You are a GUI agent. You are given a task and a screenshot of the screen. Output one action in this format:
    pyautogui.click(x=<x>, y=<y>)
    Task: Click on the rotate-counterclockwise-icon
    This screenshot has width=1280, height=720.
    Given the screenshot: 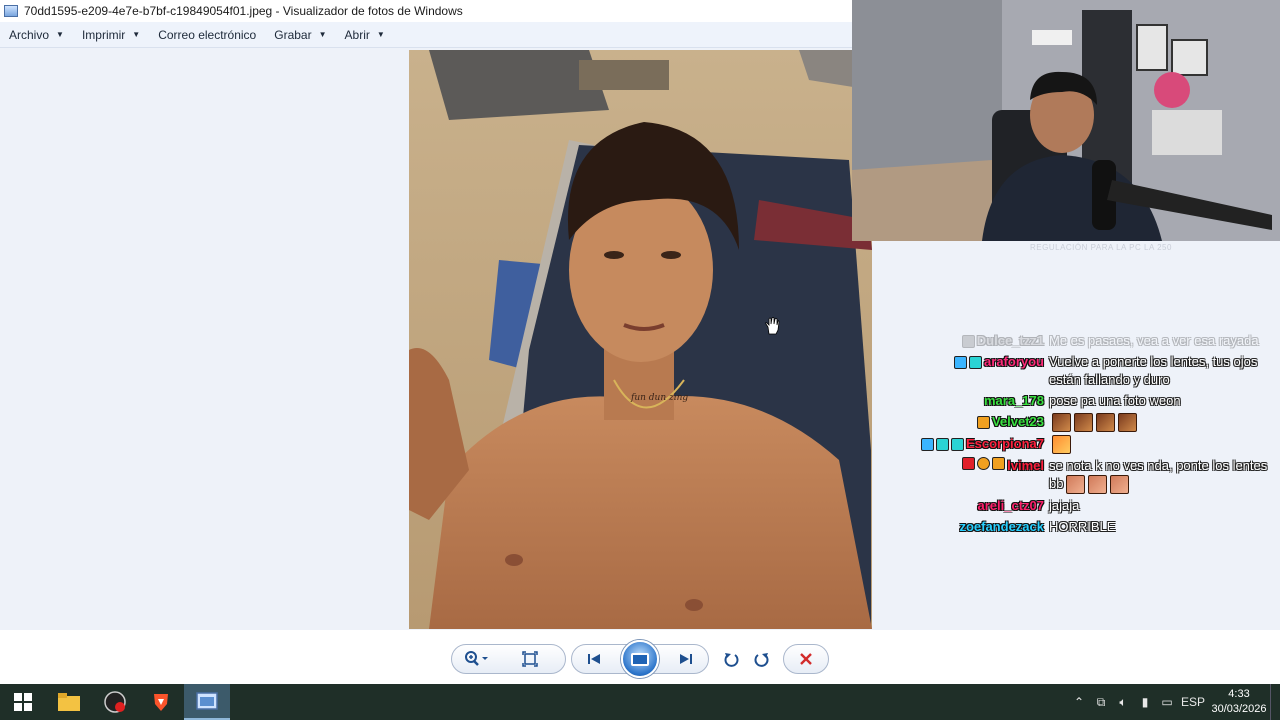 What is the action you would take?
    pyautogui.click(x=731, y=660)
    